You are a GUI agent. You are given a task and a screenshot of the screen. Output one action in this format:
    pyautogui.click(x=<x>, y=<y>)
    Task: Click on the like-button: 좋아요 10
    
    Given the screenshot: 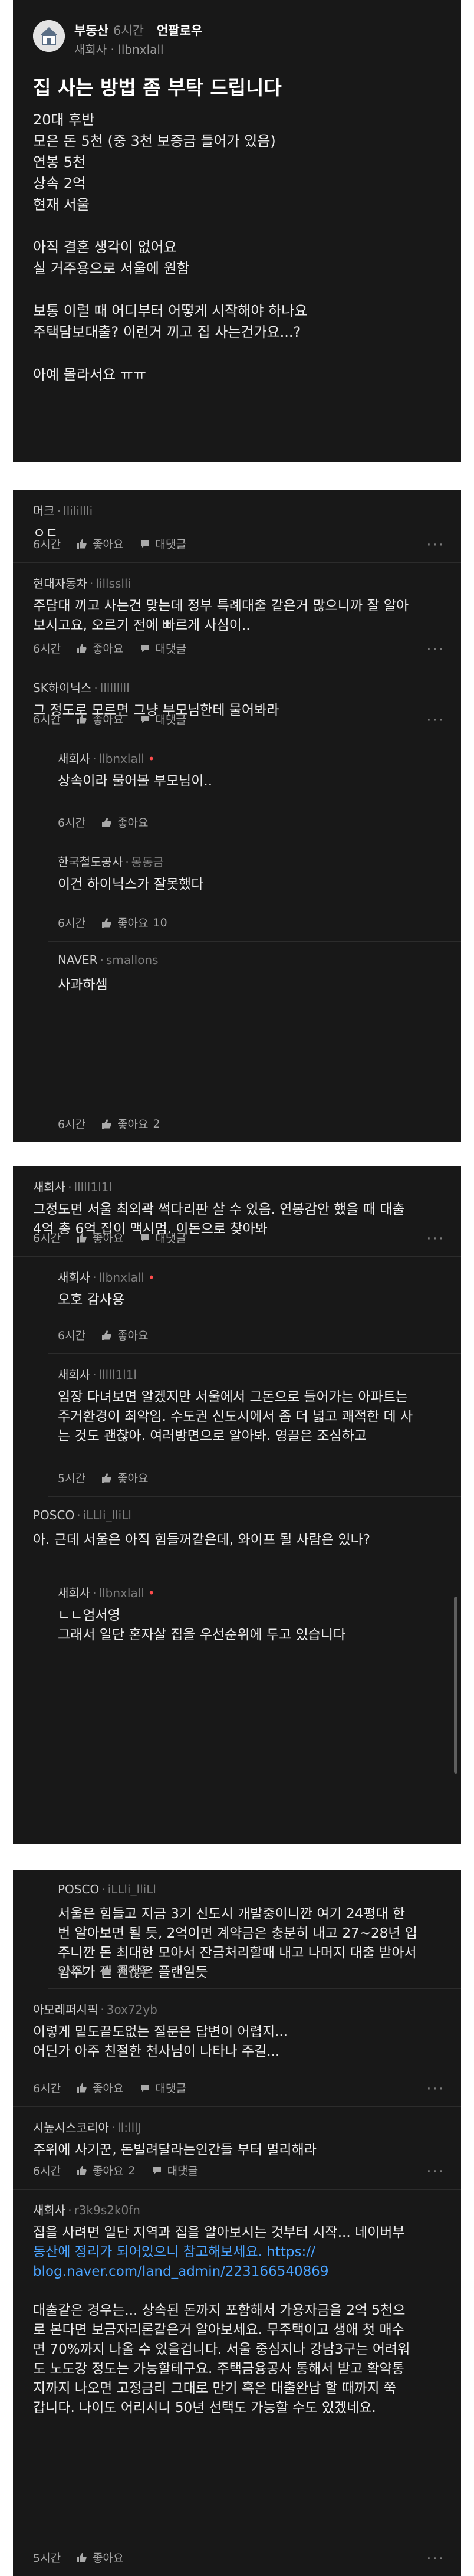 What is the action you would take?
    pyautogui.click(x=134, y=922)
    